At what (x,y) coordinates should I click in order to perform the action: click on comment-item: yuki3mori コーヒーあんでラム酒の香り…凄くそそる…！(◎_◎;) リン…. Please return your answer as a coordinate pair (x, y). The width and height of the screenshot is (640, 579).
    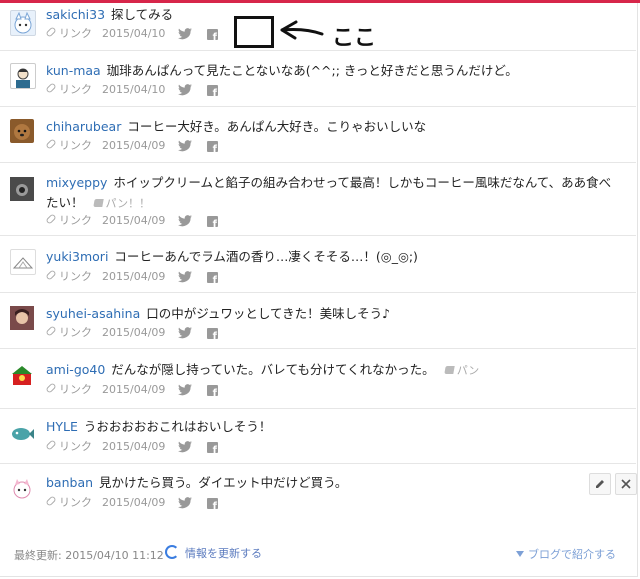
    Looking at the image, I should click on (318, 264).